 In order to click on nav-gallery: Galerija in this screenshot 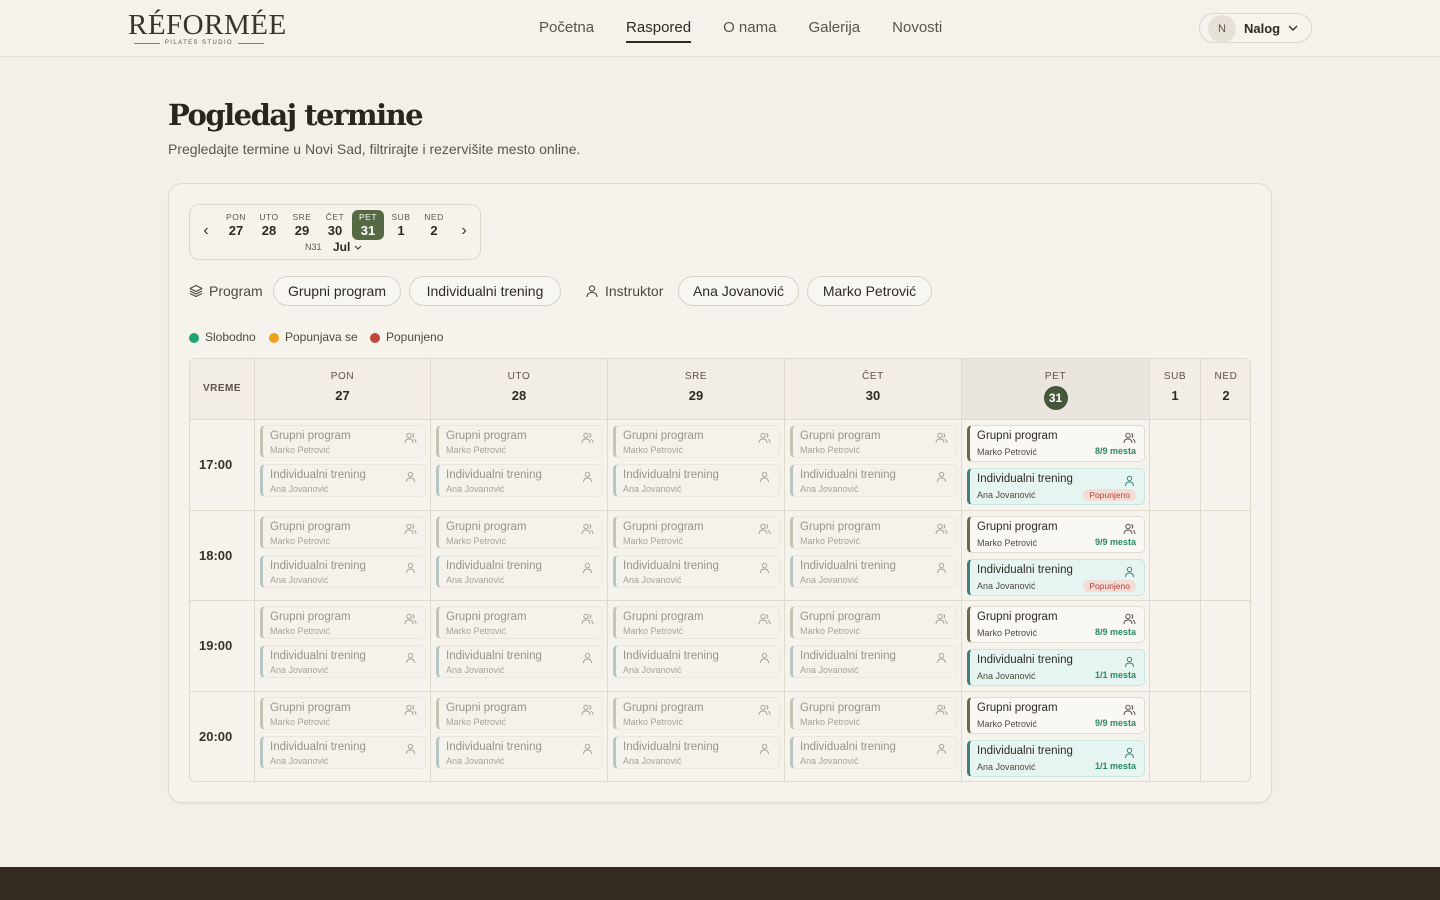, I will do `click(834, 28)`.